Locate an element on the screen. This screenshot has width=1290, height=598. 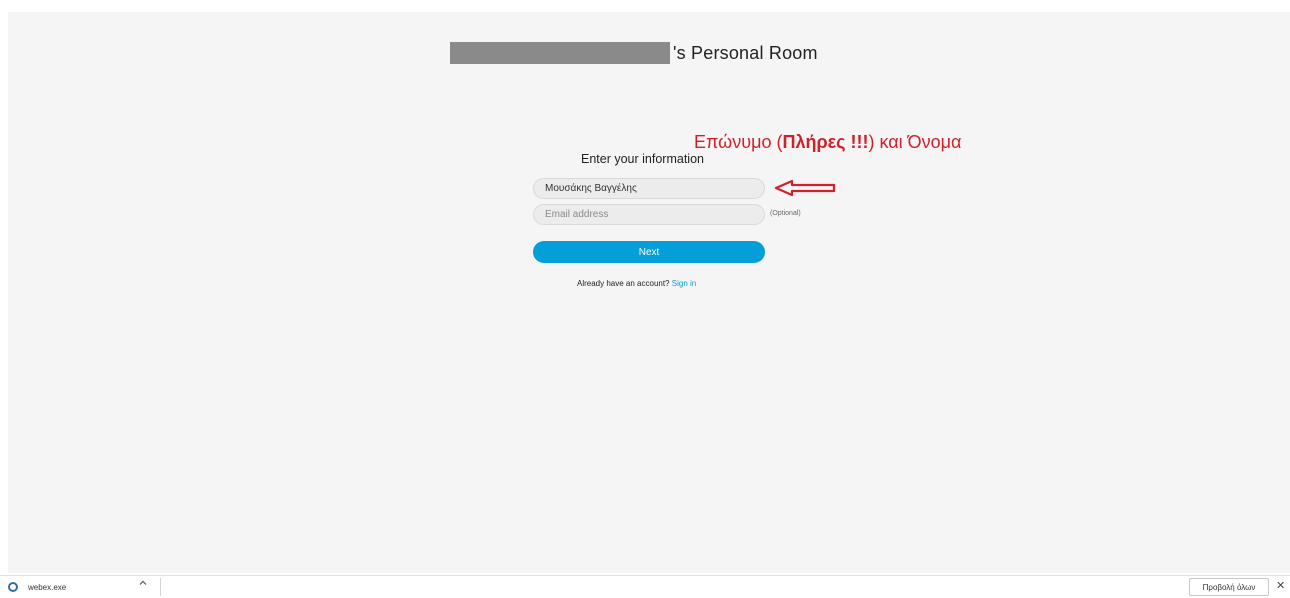
show-all-button: Προβολή όλων is located at coordinates (1229, 587).